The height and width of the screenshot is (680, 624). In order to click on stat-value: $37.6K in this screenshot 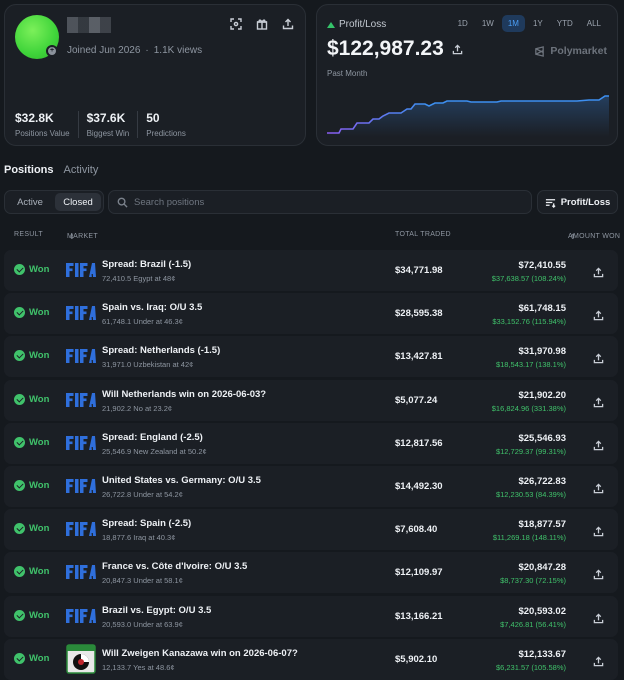, I will do `click(106, 118)`.